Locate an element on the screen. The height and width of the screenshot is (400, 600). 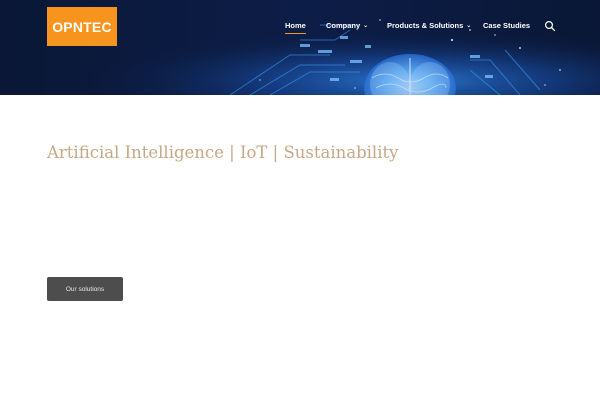
nav-products-solutions: Products & Solutions ⌄ is located at coordinates (429, 26).